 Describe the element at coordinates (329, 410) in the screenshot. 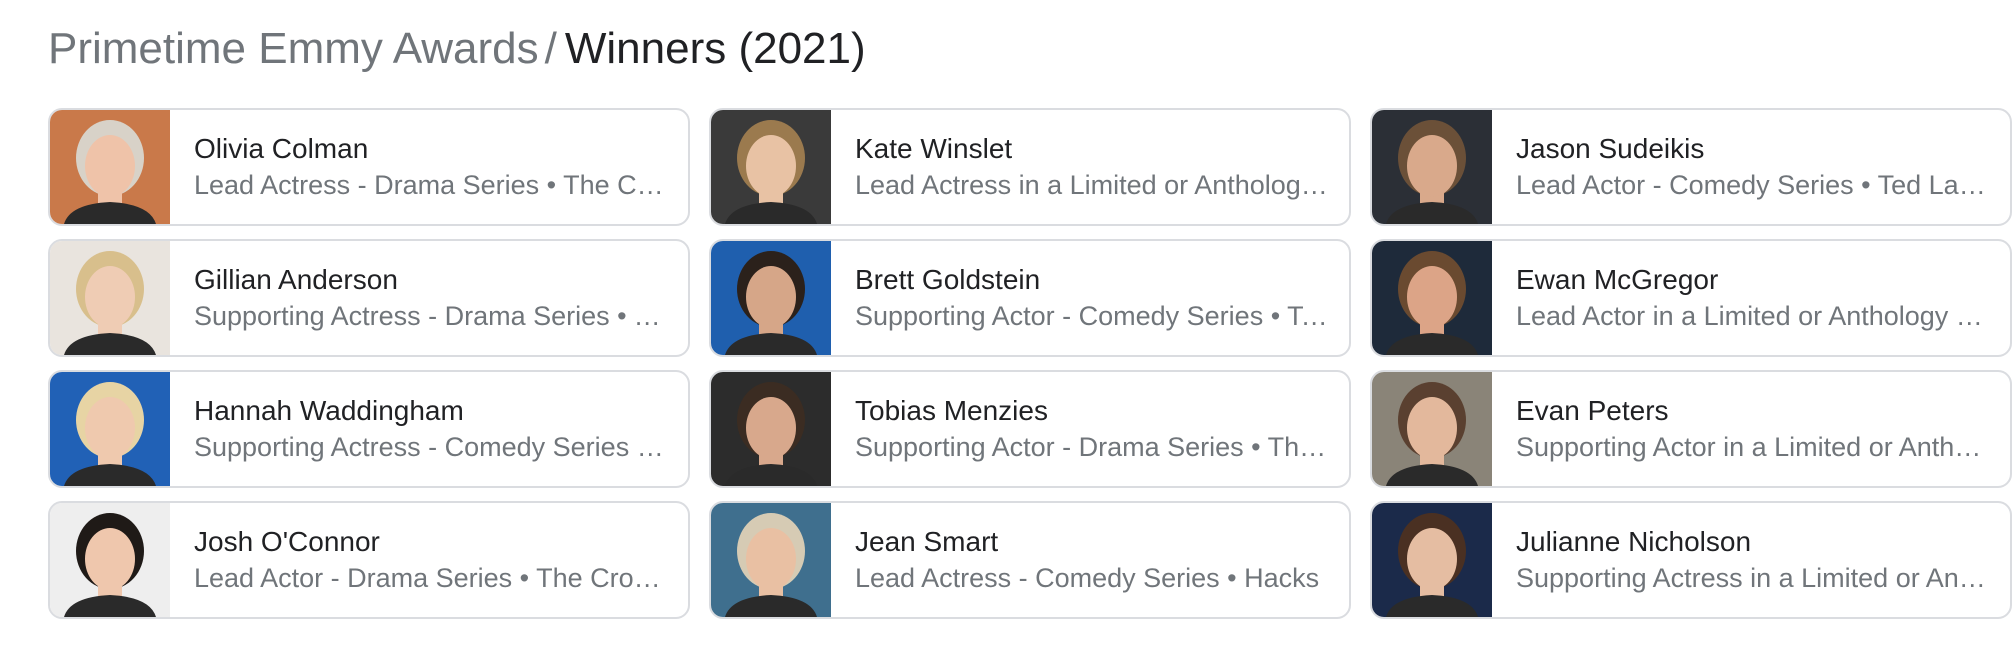

I see `winner-name: Hannah Waddingham` at that location.